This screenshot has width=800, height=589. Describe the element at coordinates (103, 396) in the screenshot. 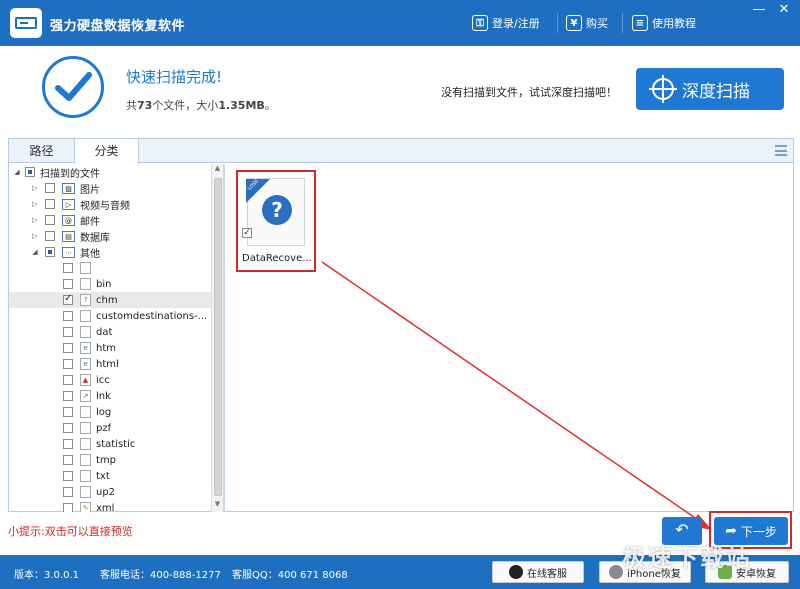

I see `type-label: lnk` at that location.